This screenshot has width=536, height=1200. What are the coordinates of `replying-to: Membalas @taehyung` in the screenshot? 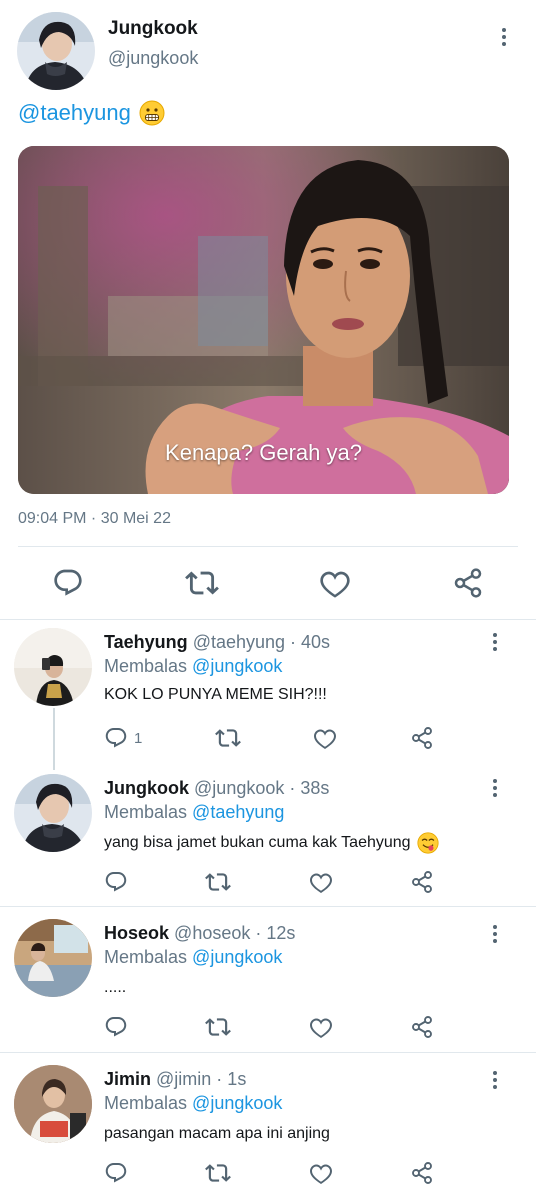 It's located at (194, 812).